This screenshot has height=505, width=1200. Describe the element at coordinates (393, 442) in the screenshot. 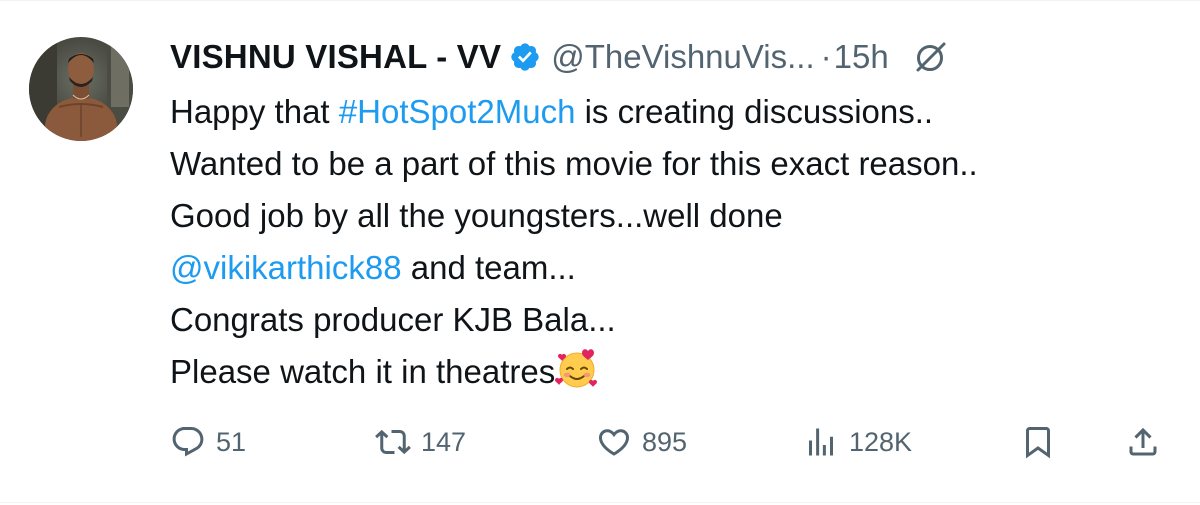

I see `repost-icon` at that location.